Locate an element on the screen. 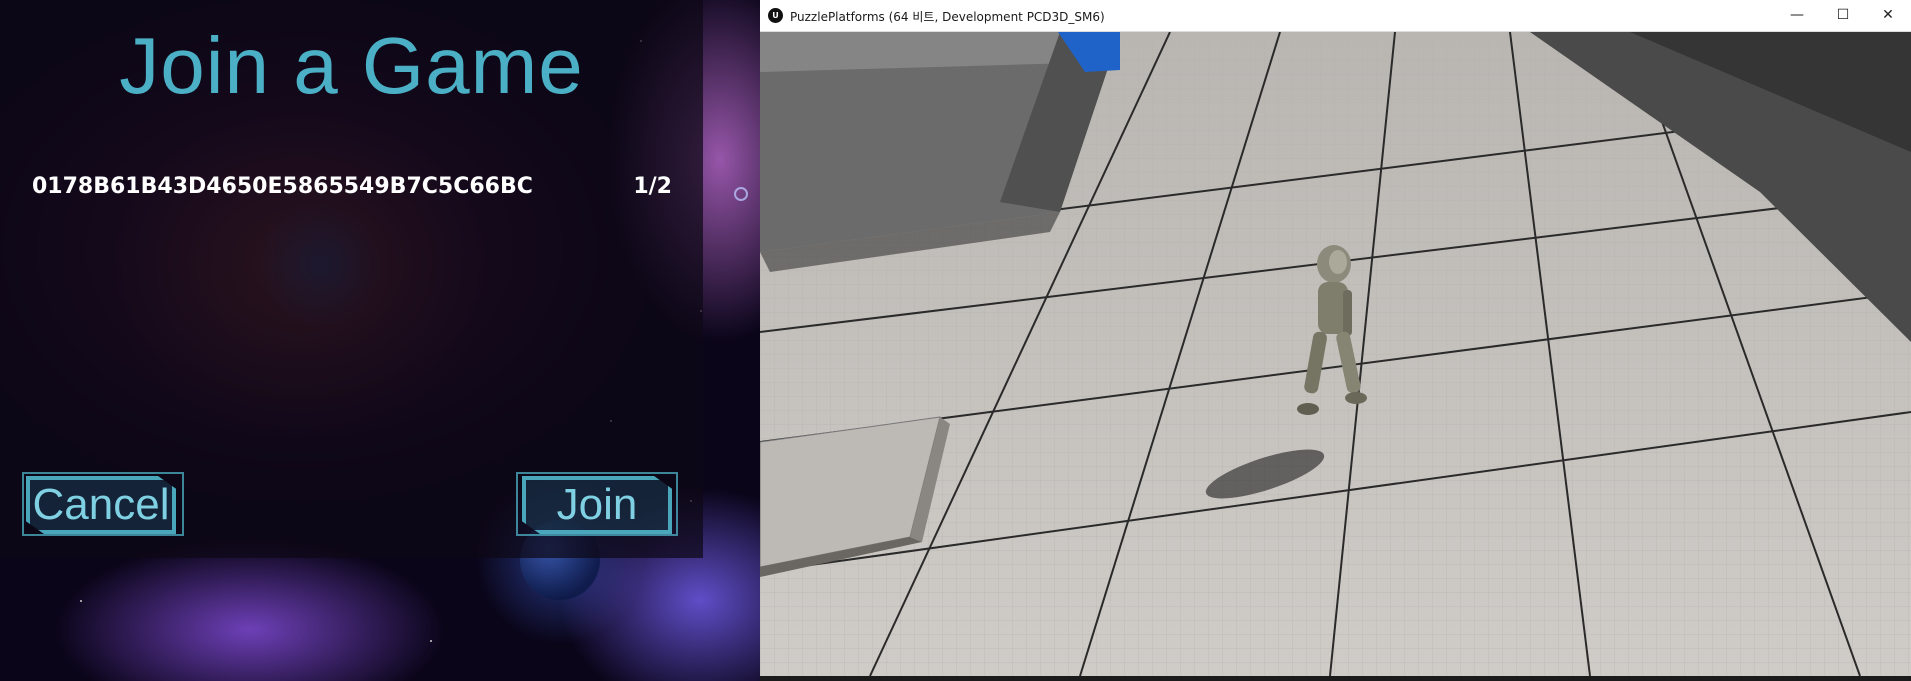  cancel-button: Cancel is located at coordinates (101, 505).